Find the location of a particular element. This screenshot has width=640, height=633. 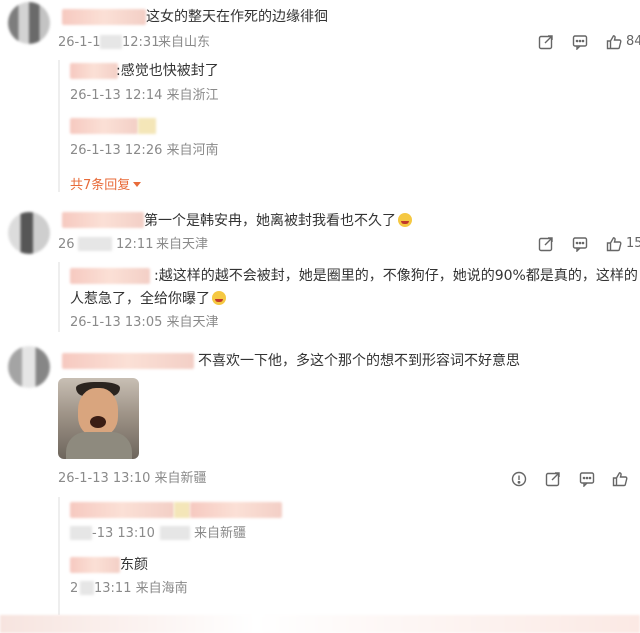

reply-text: :越这样的越不会被封，她是圈里的，不像狗仔，她说的90%都是真的，这样的 is located at coordinates (396, 276).